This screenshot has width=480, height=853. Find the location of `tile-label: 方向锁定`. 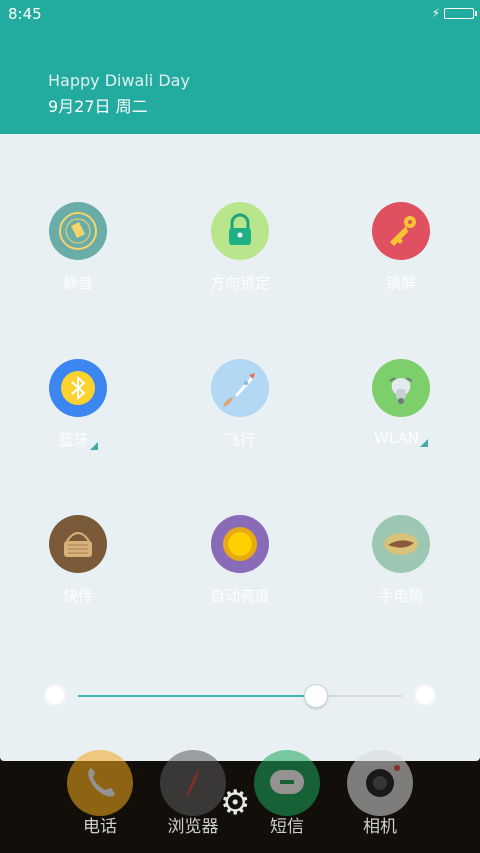

tile-label: 方向锁定 is located at coordinates (239, 283).